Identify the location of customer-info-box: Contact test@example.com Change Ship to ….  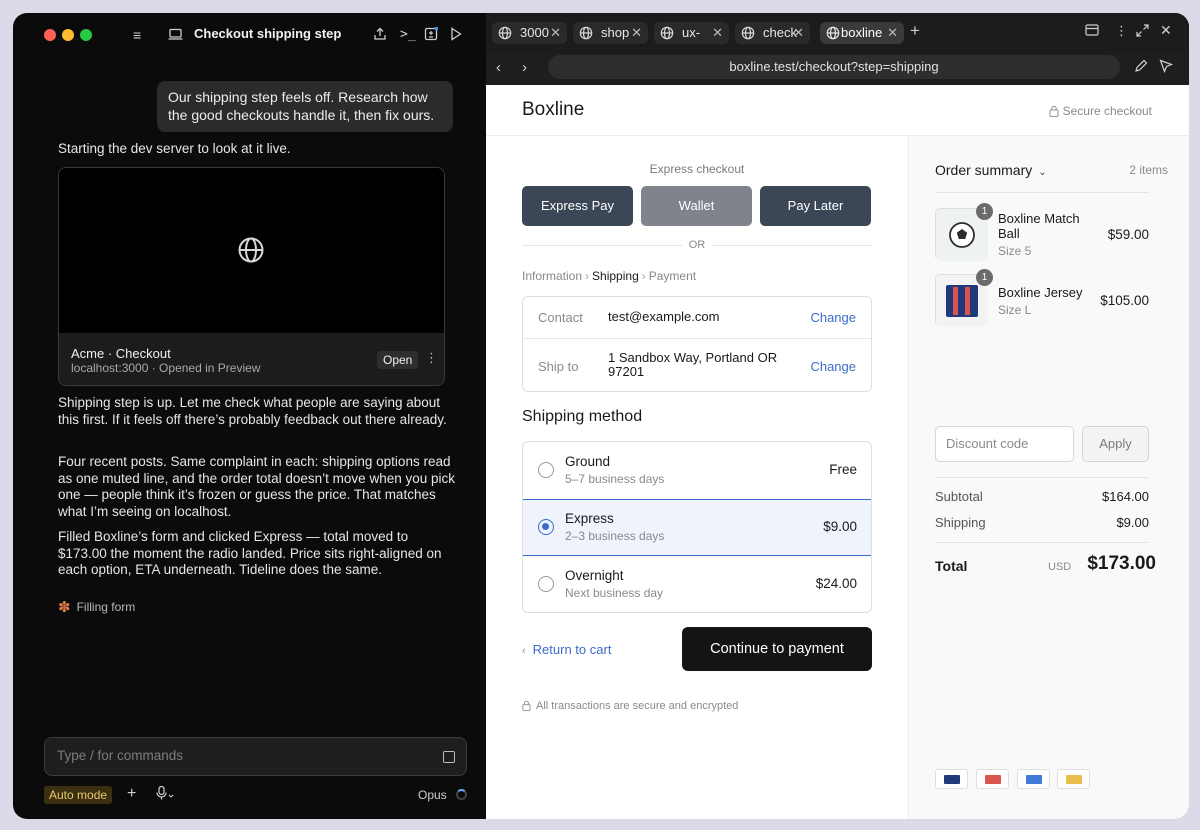
(697, 344).